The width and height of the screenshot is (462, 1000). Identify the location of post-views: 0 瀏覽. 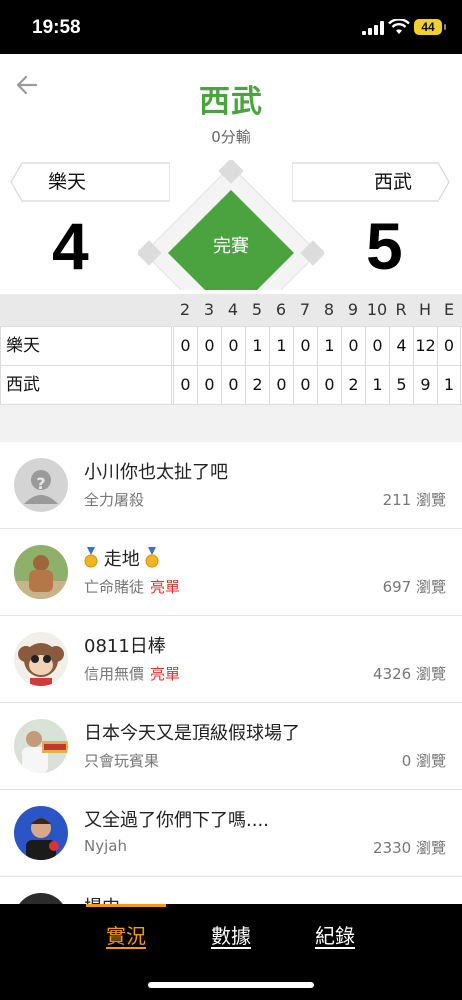
(423, 761).